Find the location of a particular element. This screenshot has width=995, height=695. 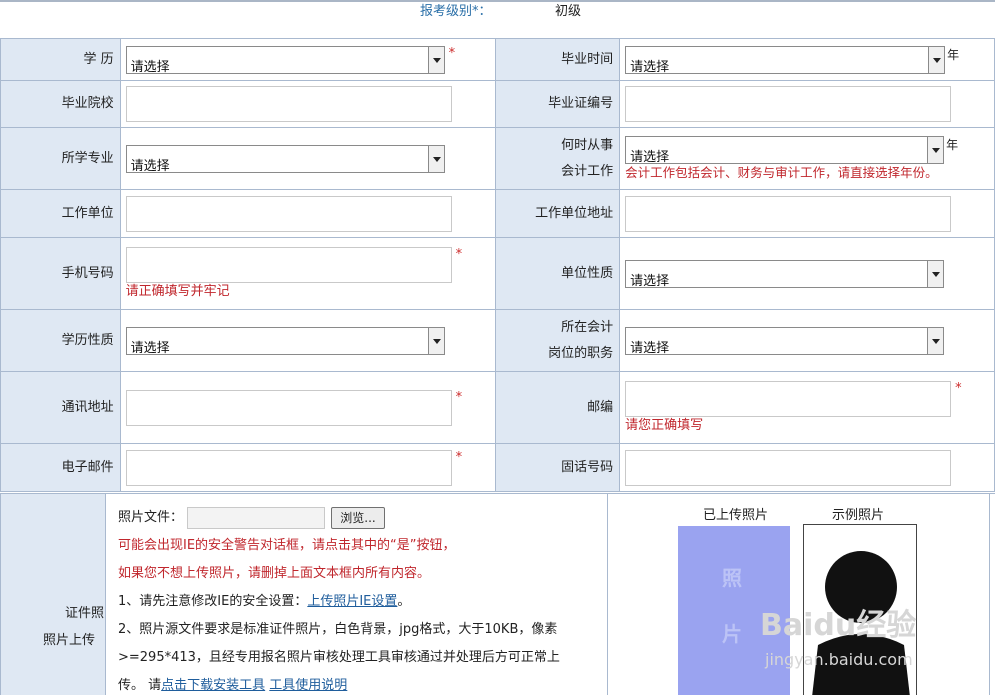

photo-file-label: 照片文件： is located at coordinates (151, 517).